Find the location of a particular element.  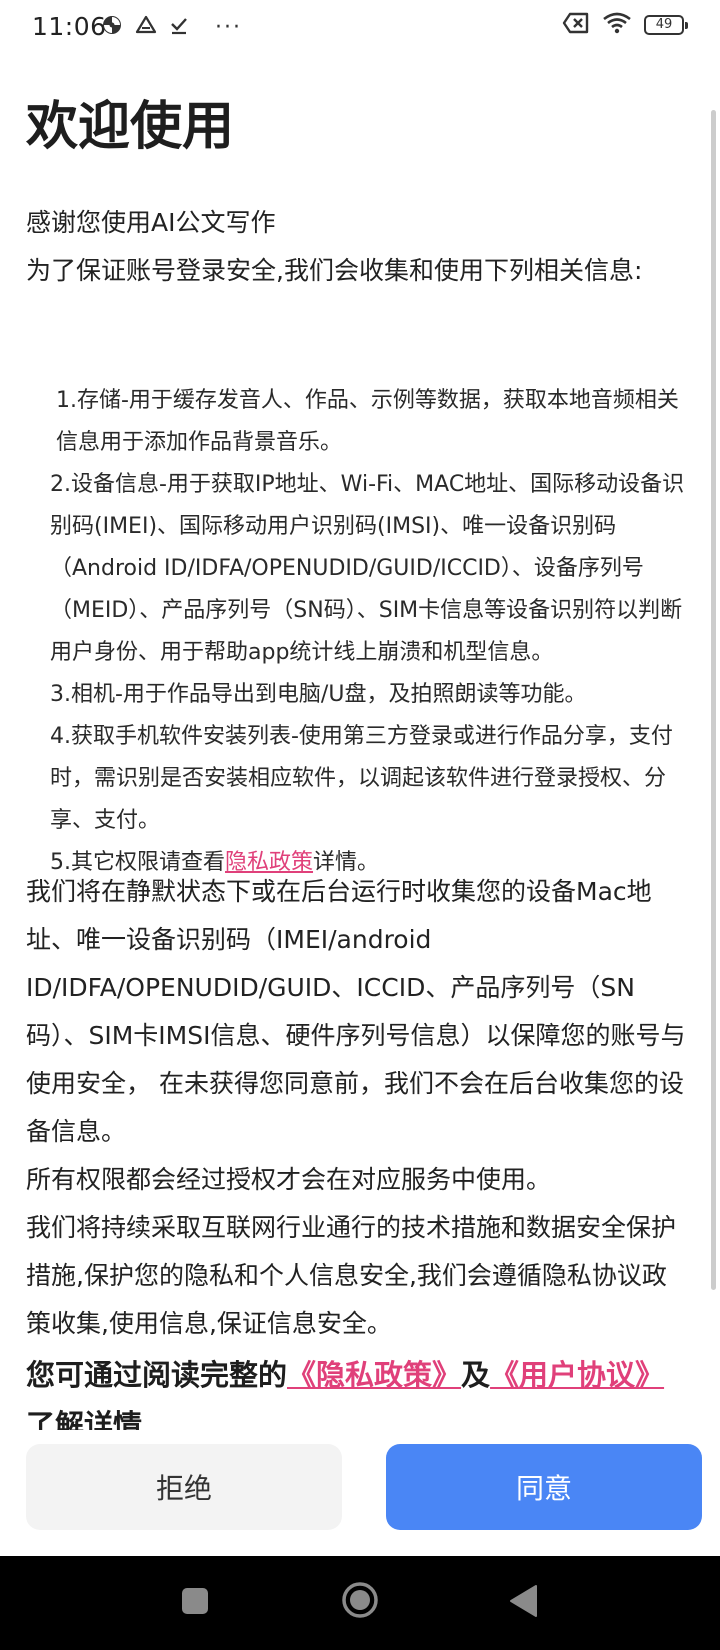

page-title: 欢迎使用 is located at coordinates (130, 127).